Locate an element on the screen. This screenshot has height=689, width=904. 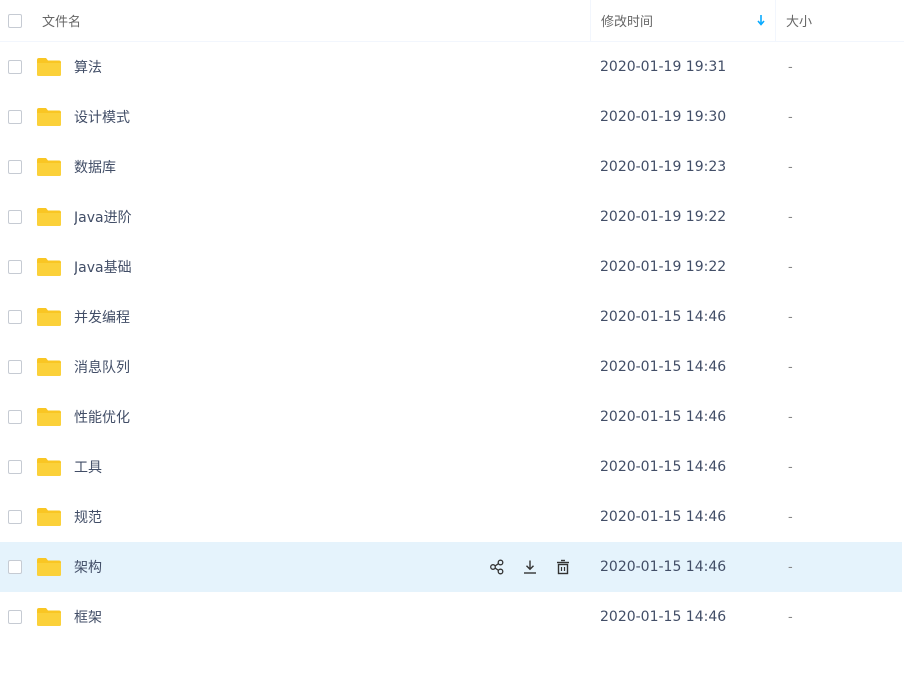
file-row: 架构 2020-01-15 14:46 - is located at coordinates (451, 567).